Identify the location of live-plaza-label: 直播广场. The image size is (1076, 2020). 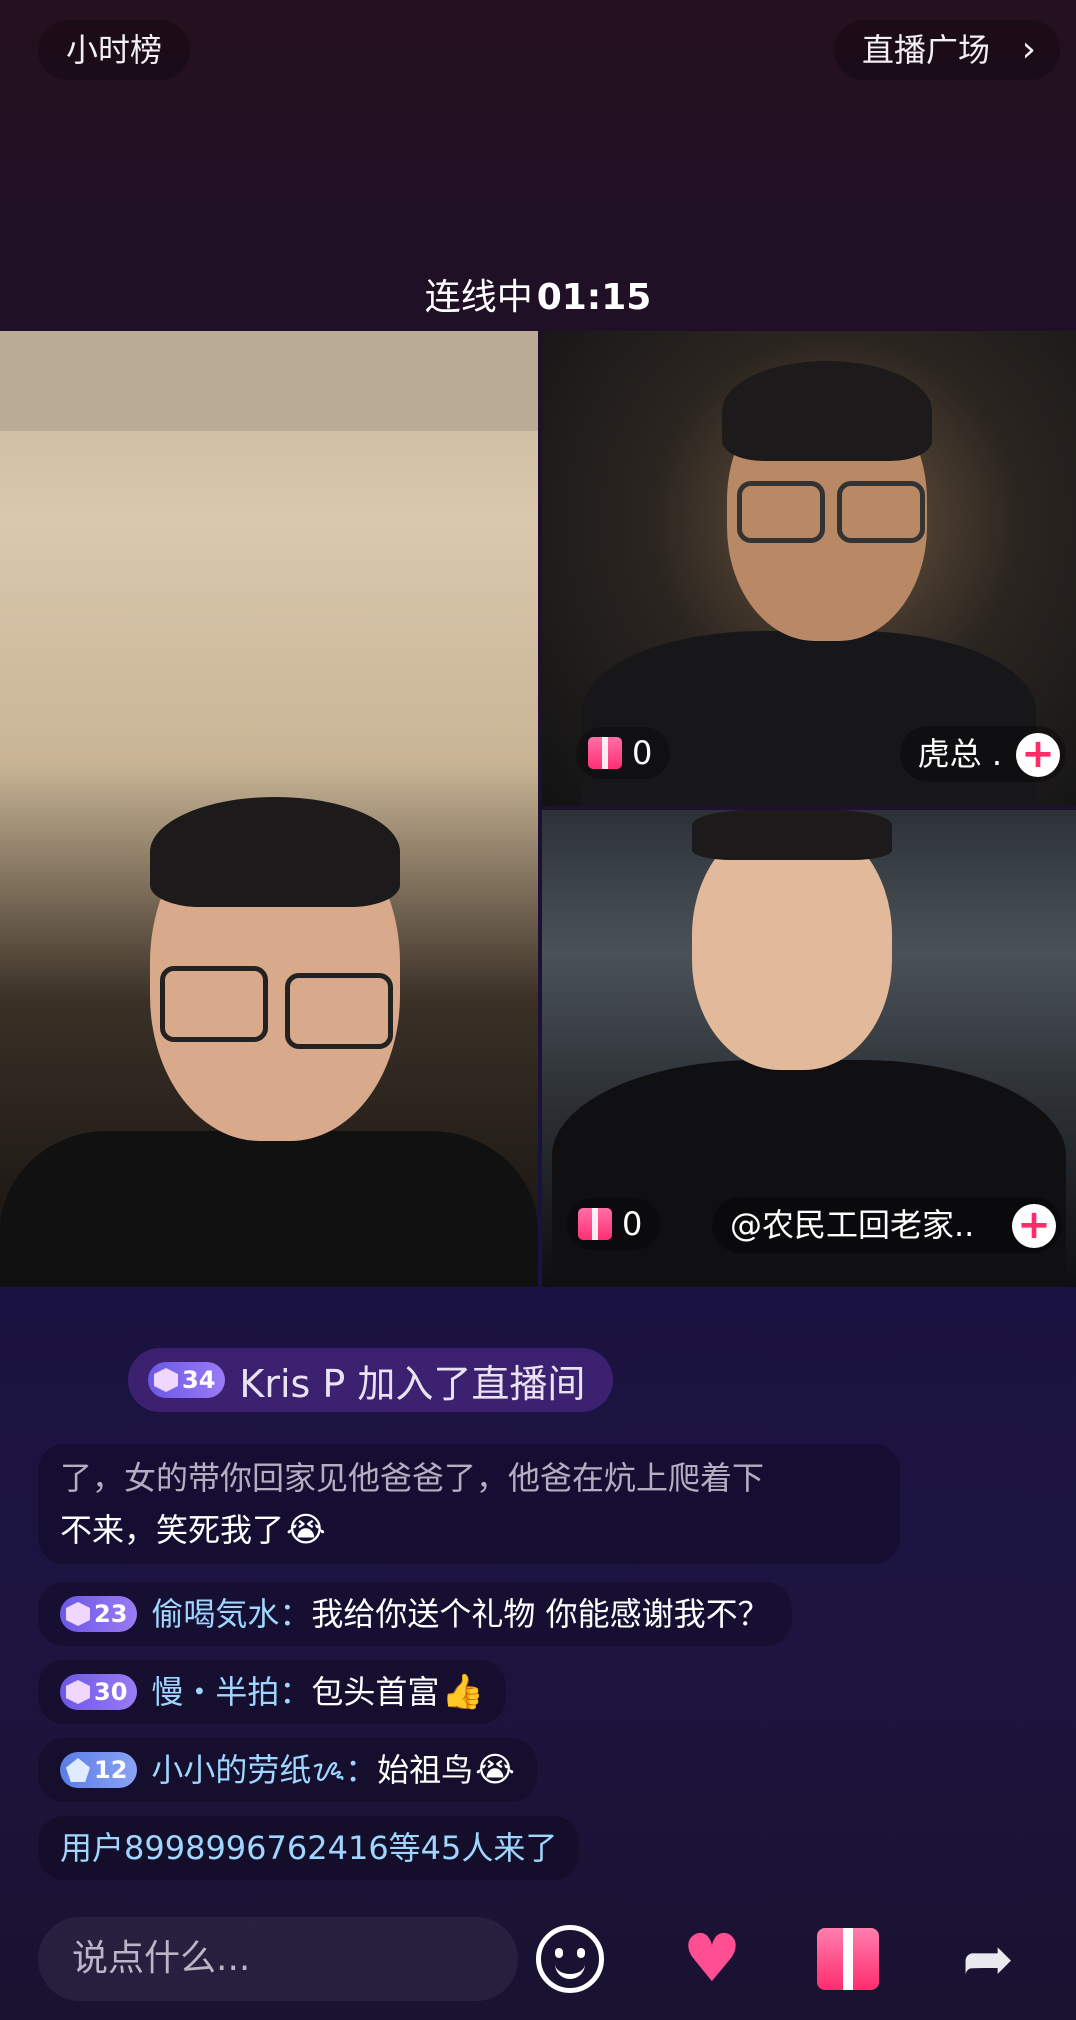
(925, 50).